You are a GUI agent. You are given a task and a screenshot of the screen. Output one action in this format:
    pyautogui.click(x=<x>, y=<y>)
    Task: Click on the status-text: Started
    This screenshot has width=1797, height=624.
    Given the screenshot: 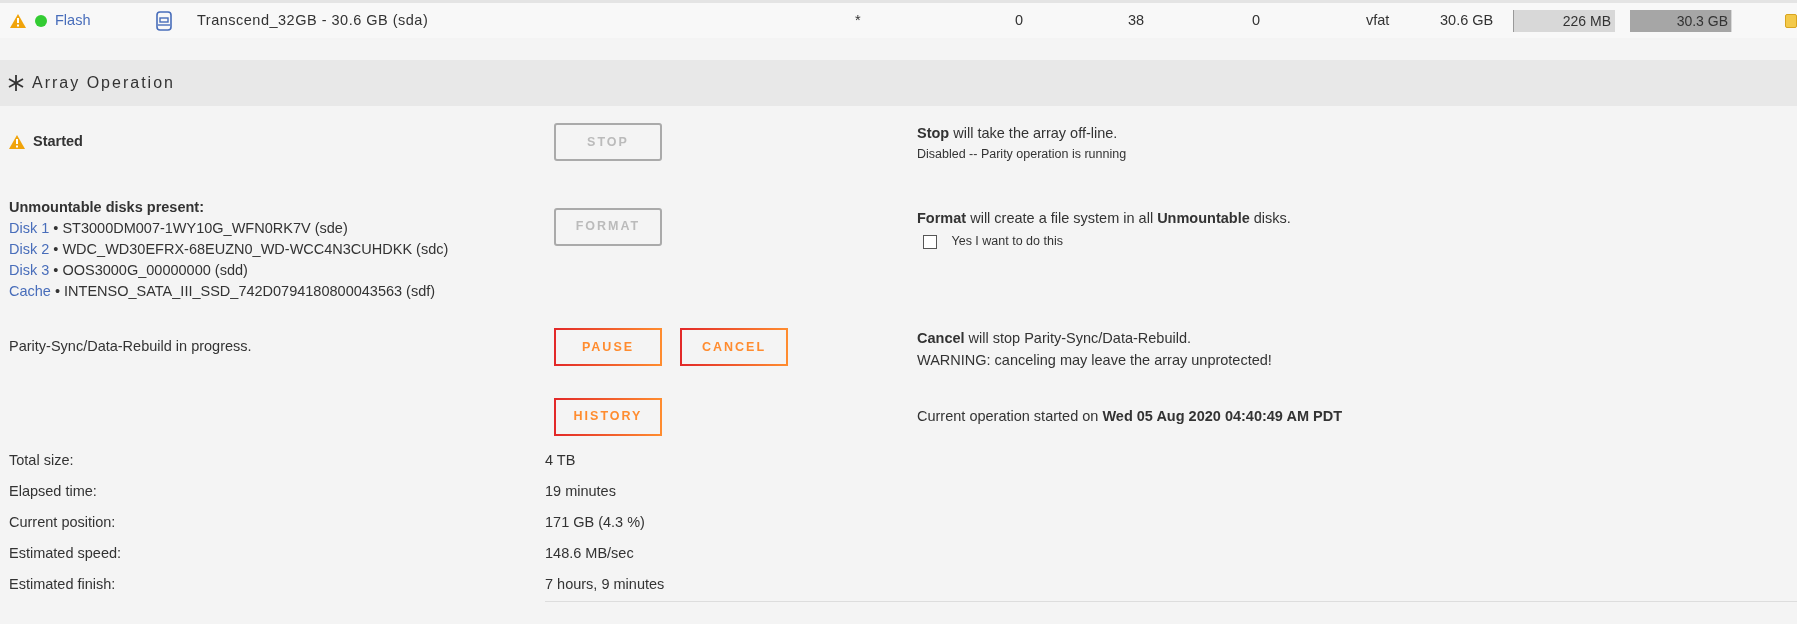 What is the action you would take?
    pyautogui.click(x=58, y=142)
    